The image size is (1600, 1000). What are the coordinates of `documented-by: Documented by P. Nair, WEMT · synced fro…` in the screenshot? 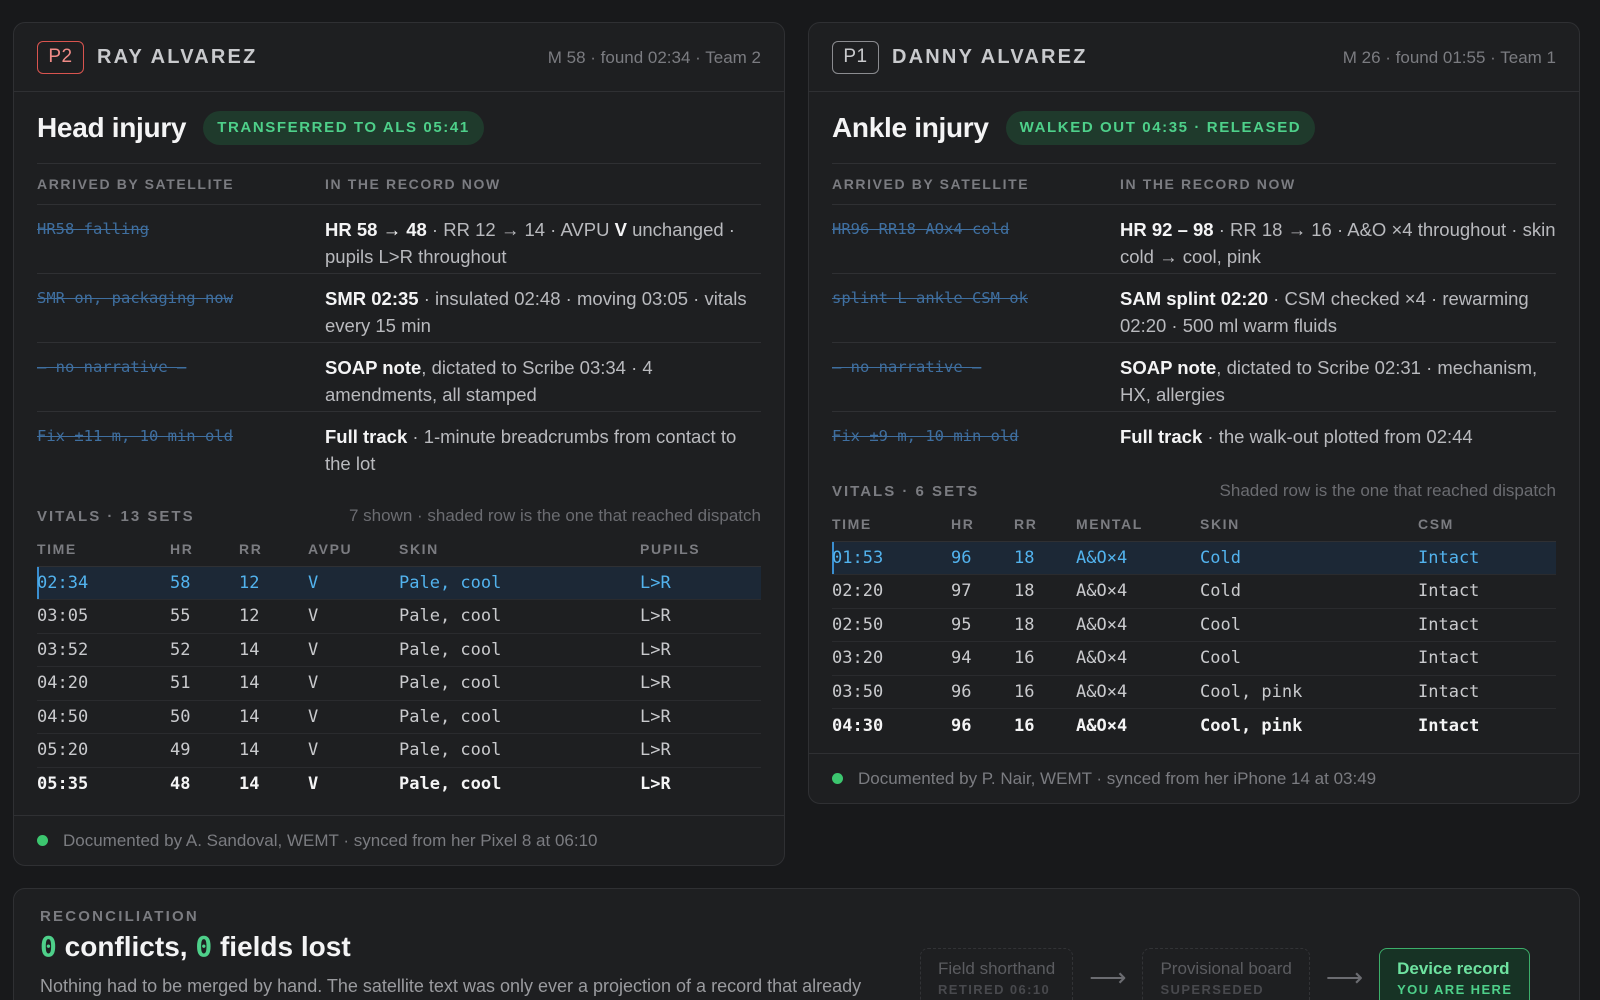 It's located at (1117, 778).